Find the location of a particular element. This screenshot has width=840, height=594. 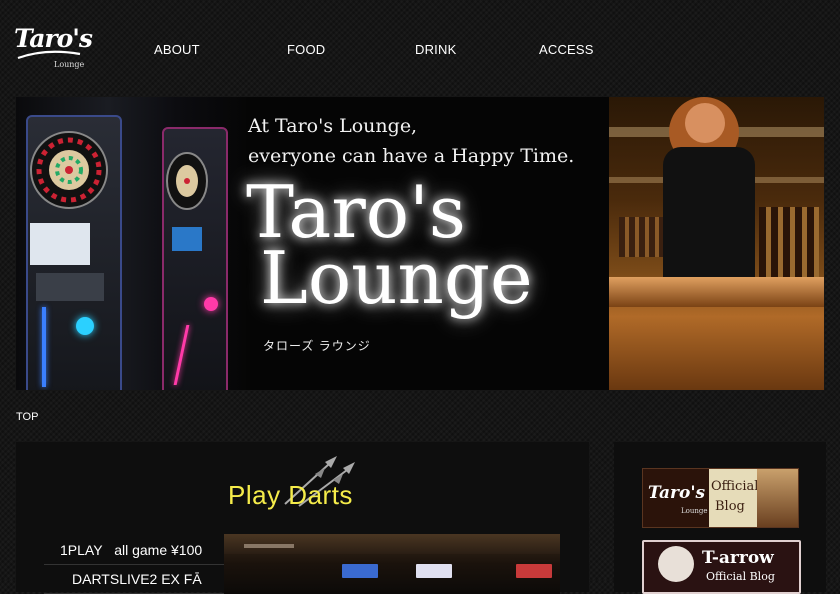

nav-access: ACCESS is located at coordinates (566, 49).